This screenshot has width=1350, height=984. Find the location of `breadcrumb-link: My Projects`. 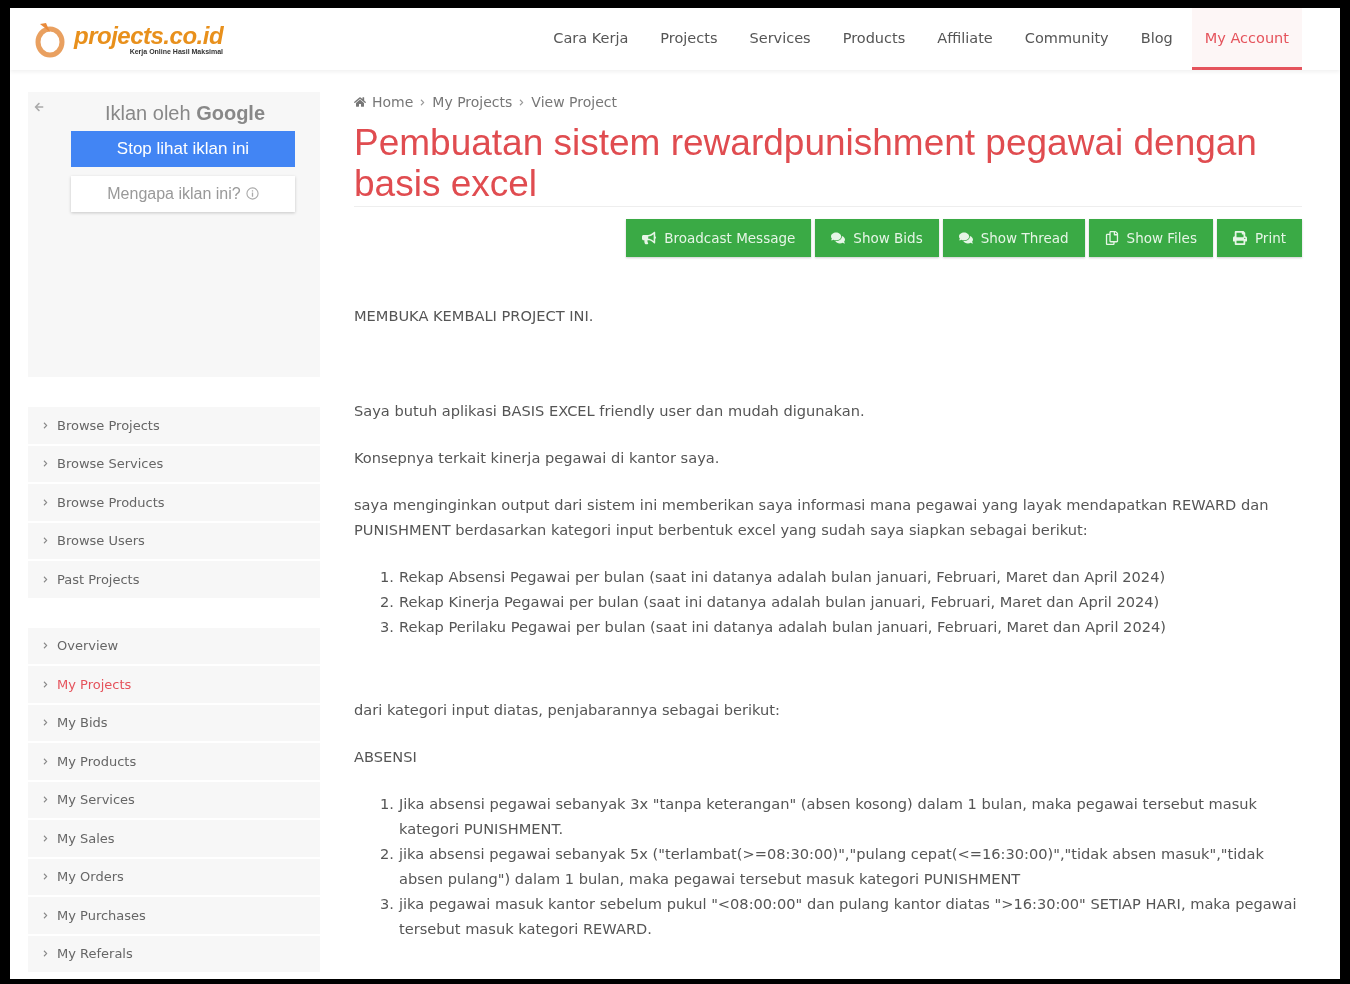

breadcrumb-link: My Projects is located at coordinates (472, 102).